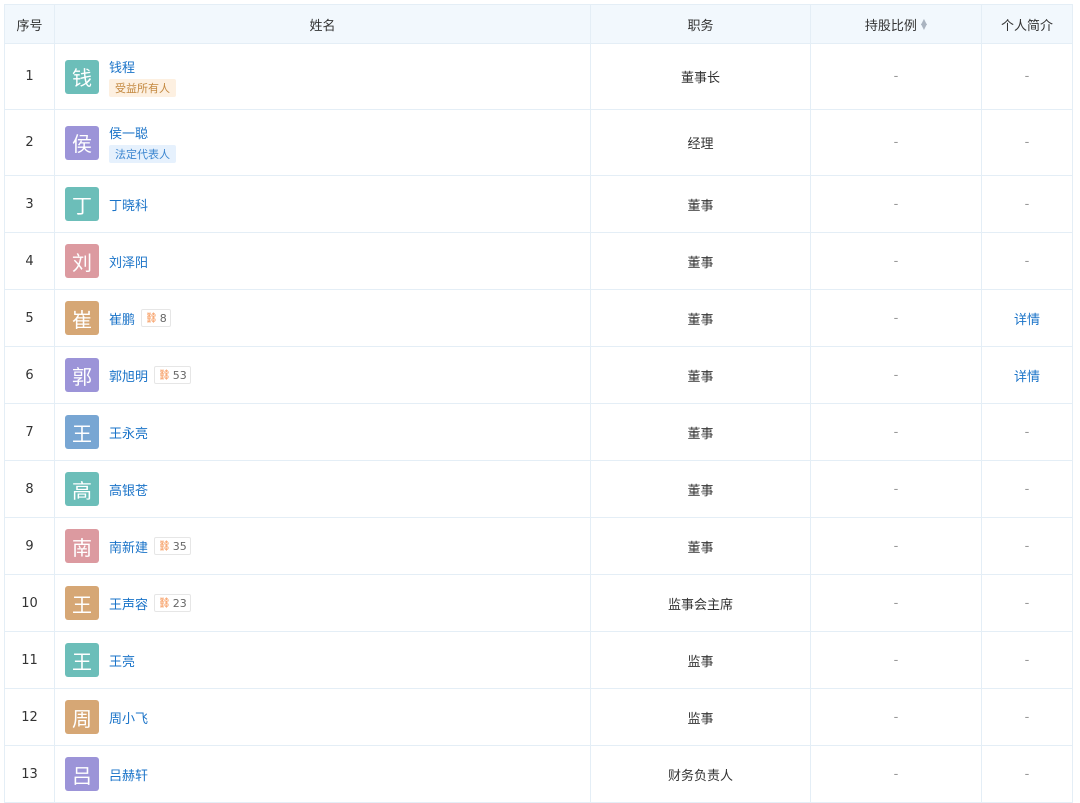  What do you see at coordinates (701, 142) in the screenshot?
I see `position-cell: 经理` at bounding box center [701, 142].